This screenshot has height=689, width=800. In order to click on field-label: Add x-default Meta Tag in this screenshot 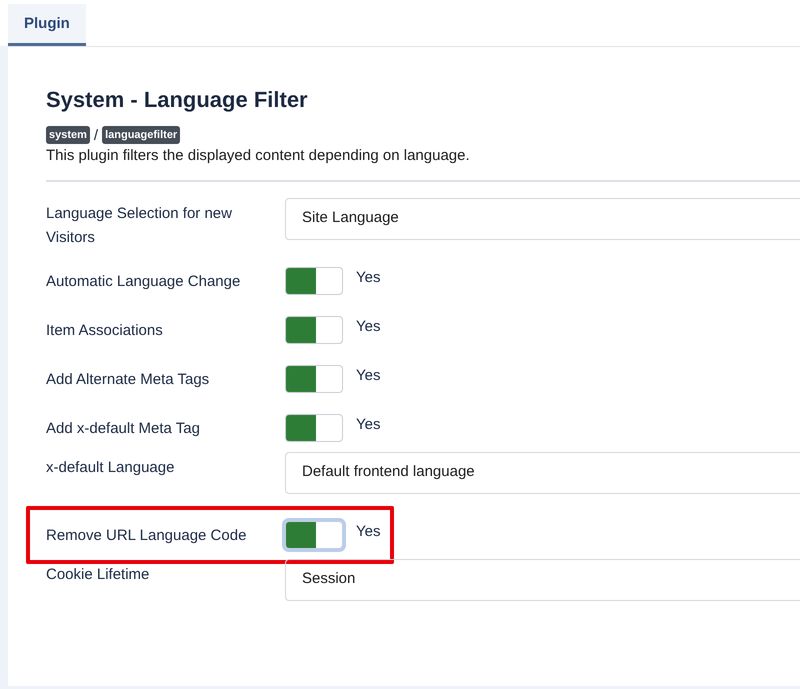, I will do `click(123, 428)`.